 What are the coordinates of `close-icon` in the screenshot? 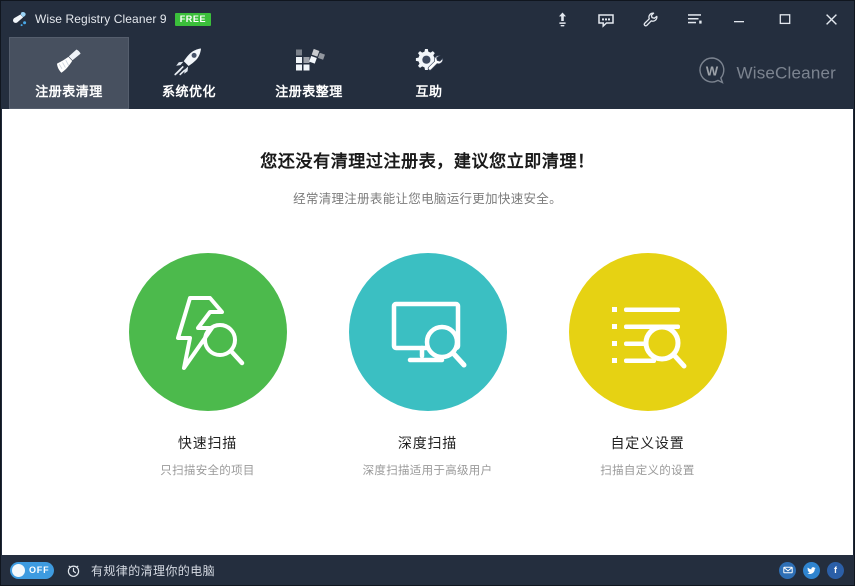 It's located at (831, 19).